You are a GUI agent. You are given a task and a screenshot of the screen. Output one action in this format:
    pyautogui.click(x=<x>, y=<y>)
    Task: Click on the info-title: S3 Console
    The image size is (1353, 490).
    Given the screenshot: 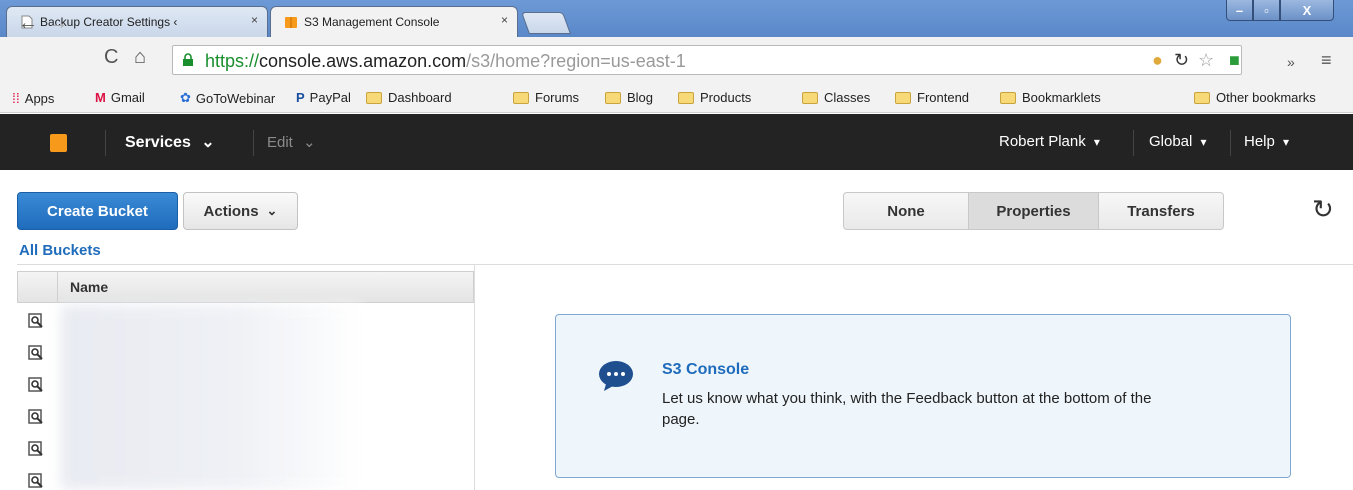 What is the action you would take?
    pyautogui.click(x=706, y=369)
    